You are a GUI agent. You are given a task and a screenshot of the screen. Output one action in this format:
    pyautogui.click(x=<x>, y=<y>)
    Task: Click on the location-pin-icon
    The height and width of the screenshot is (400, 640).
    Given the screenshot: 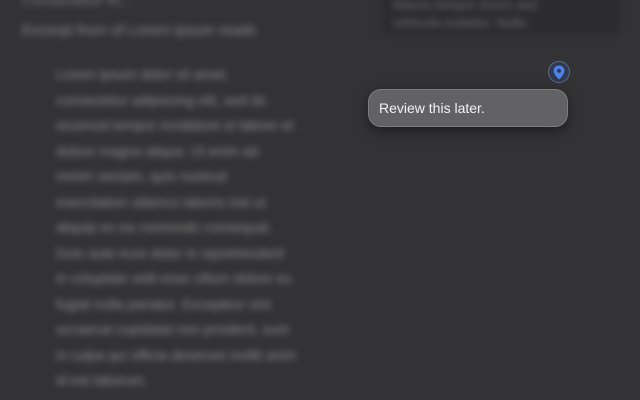 What is the action you would take?
    pyautogui.click(x=559, y=72)
    